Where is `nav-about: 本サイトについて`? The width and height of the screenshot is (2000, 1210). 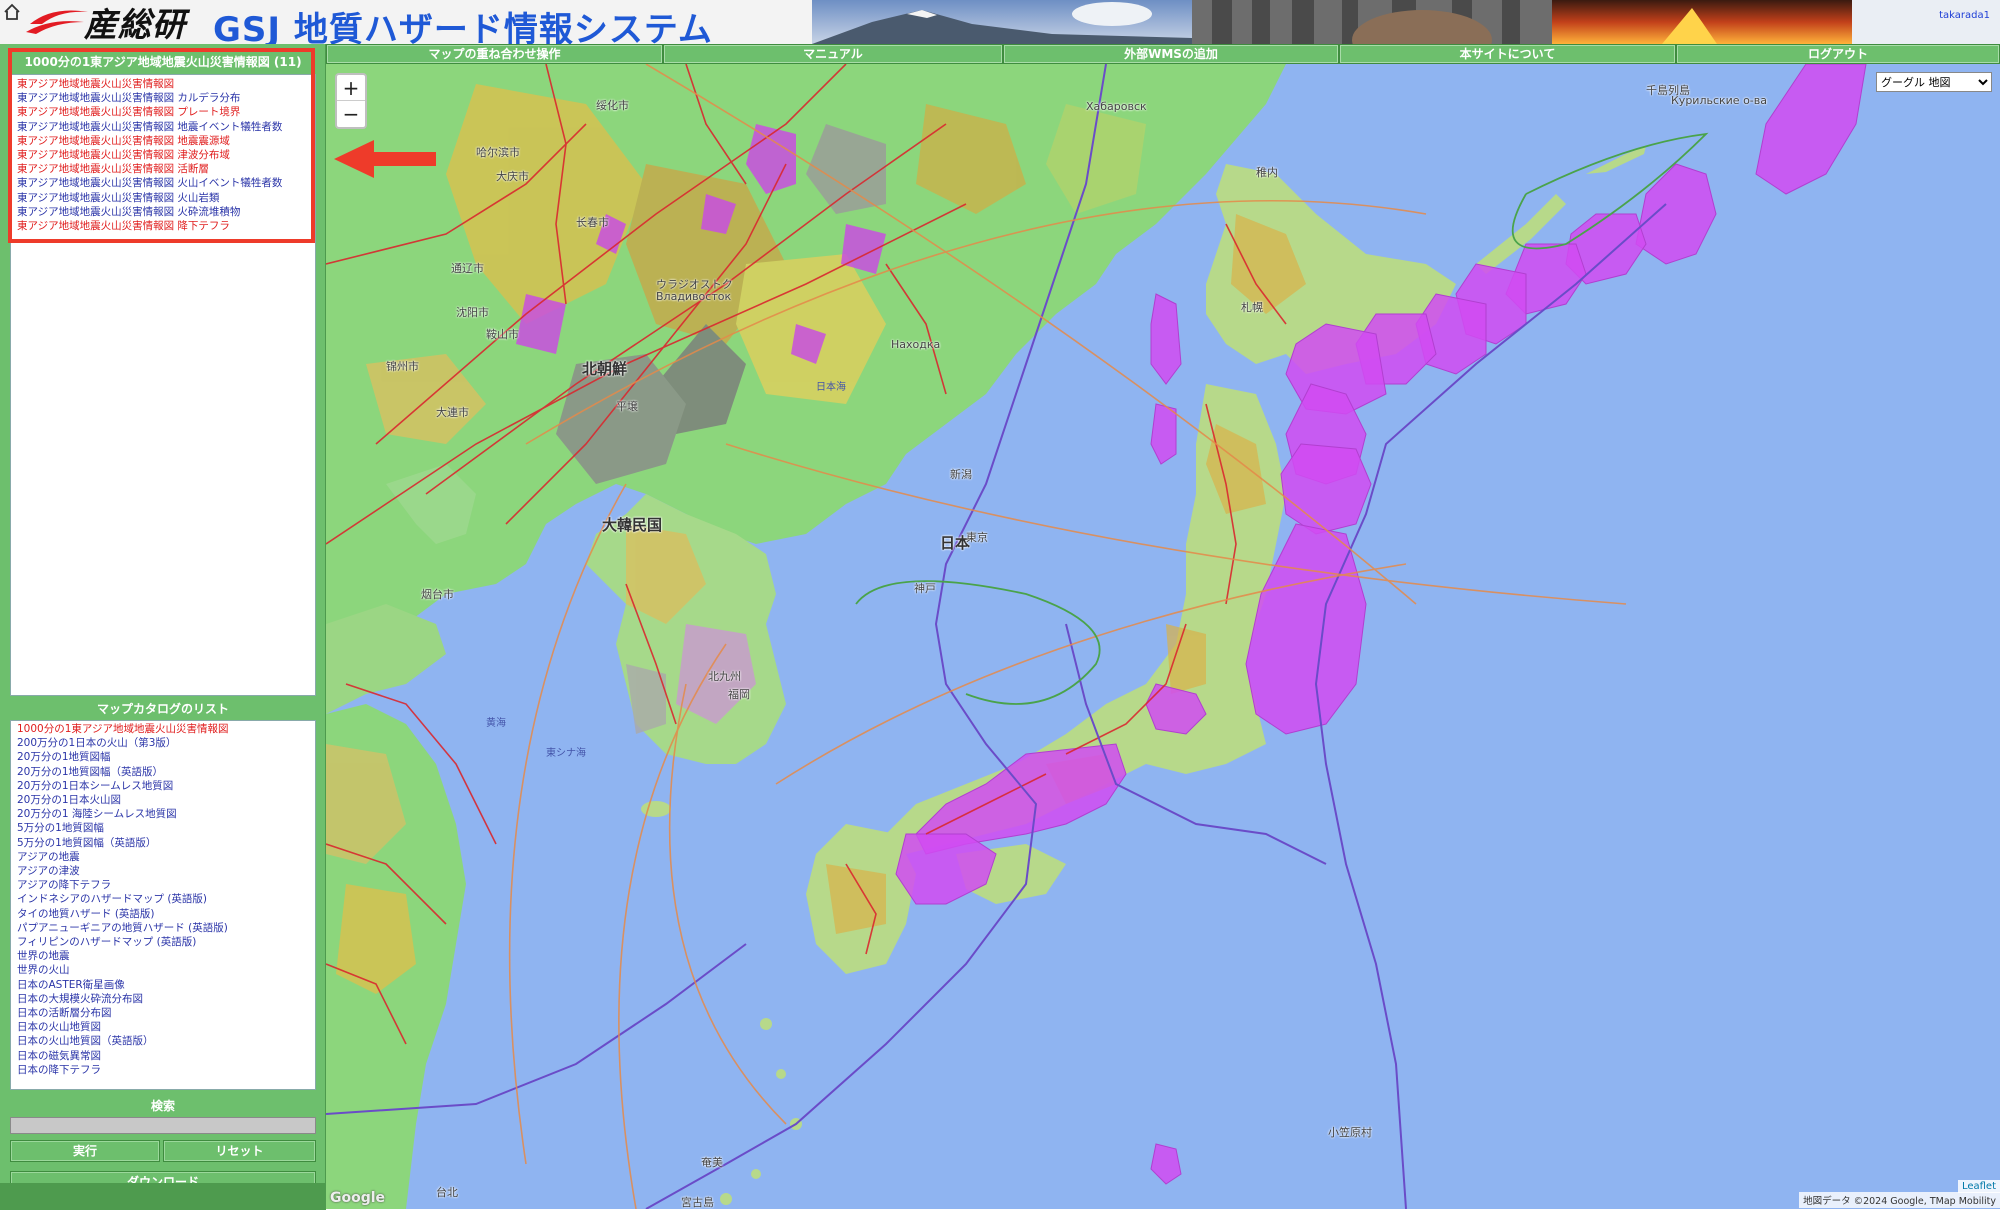
nav-about: 本サイトについて is located at coordinates (1507, 54).